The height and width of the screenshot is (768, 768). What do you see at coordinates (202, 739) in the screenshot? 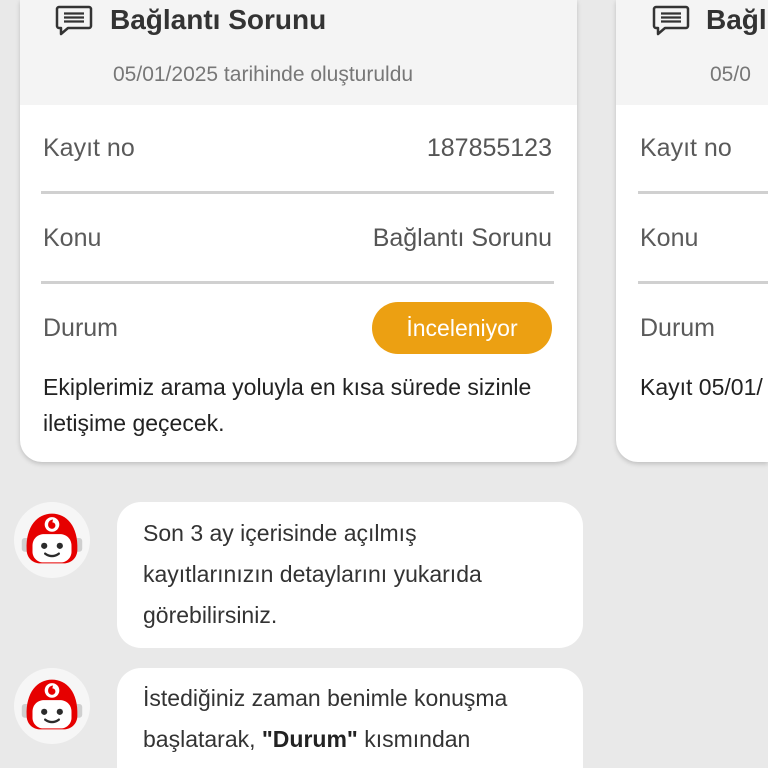
I see `message-text: başlatarak,` at bounding box center [202, 739].